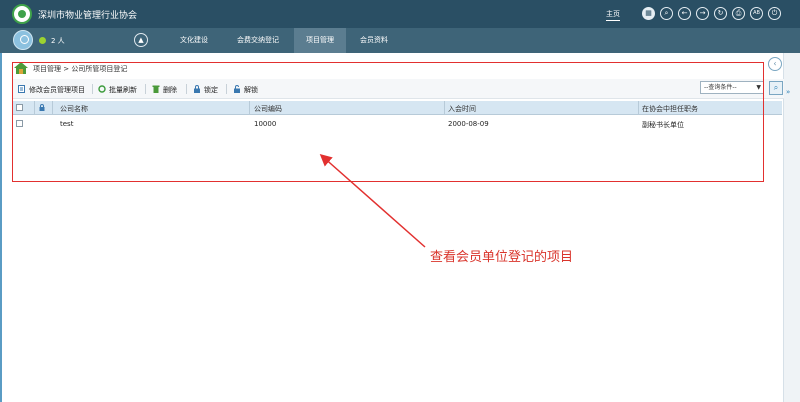 The image size is (800, 402). I want to click on annotation-text: 查看会员单位登记的项目, so click(502, 257).